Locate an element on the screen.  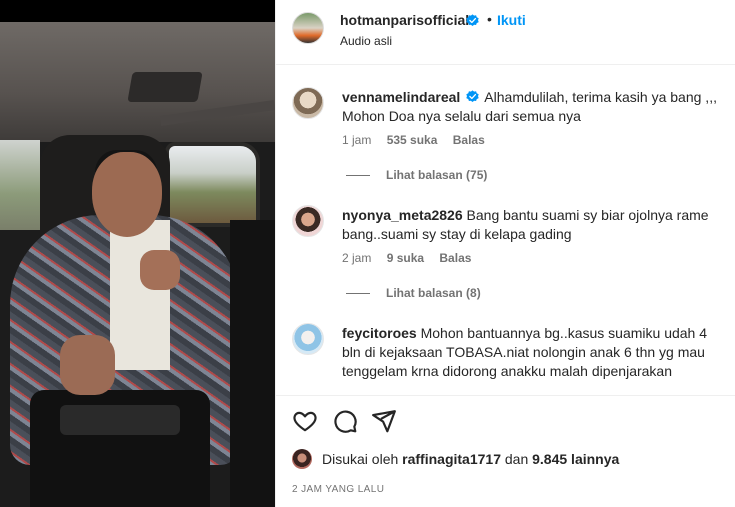
liker-username: raffinagita1717 is located at coordinates (451, 459).